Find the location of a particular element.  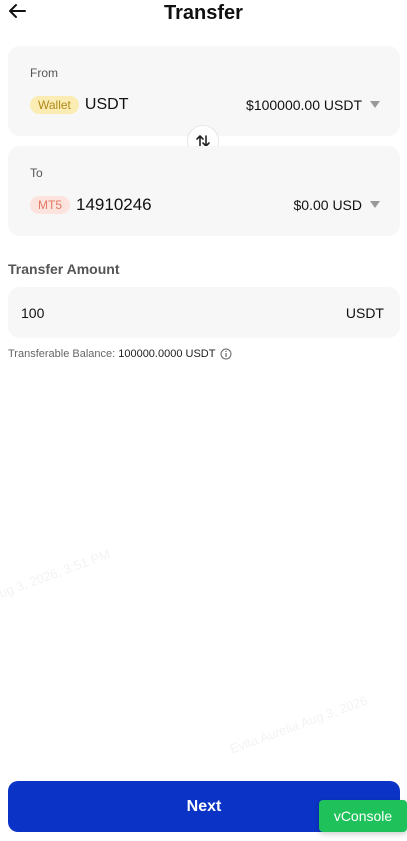

from-balance: $100000.00 USDT is located at coordinates (304, 105).